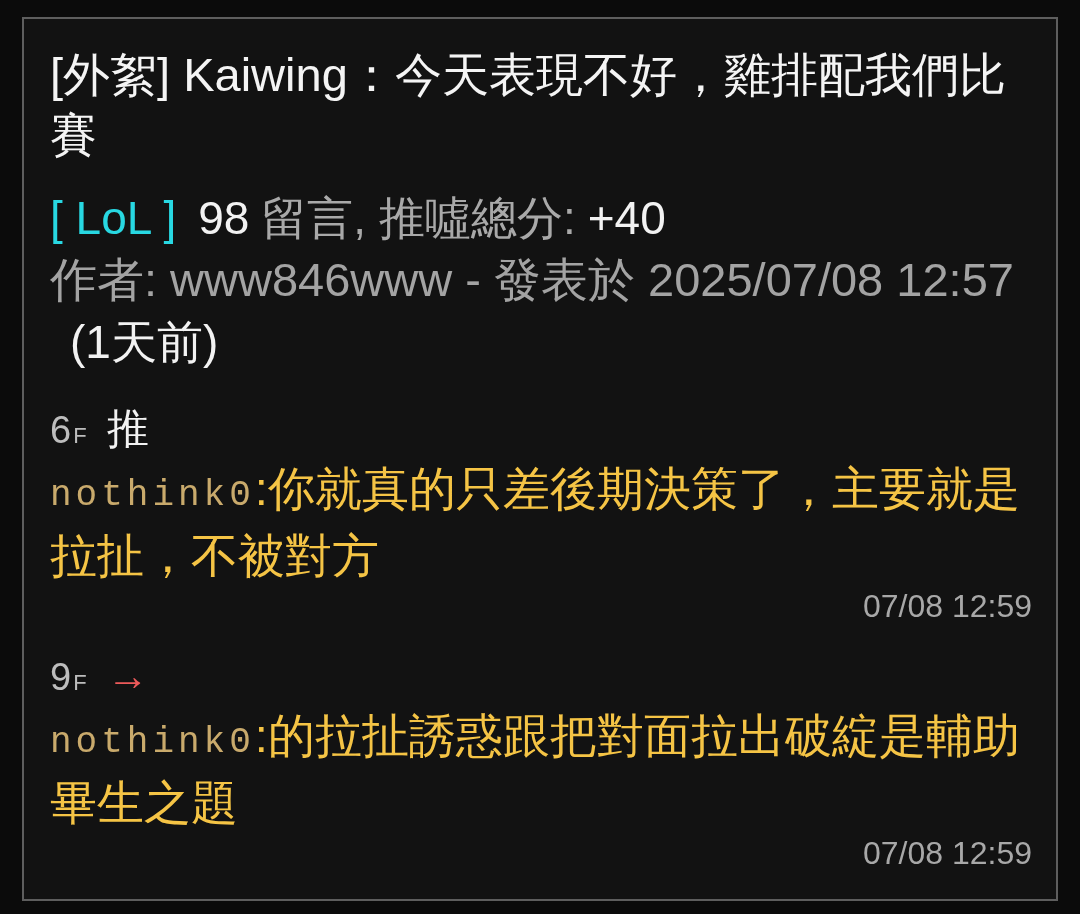 The image size is (1080, 914). Describe the element at coordinates (61, 430) in the screenshot. I see `floor-number: 6` at that location.